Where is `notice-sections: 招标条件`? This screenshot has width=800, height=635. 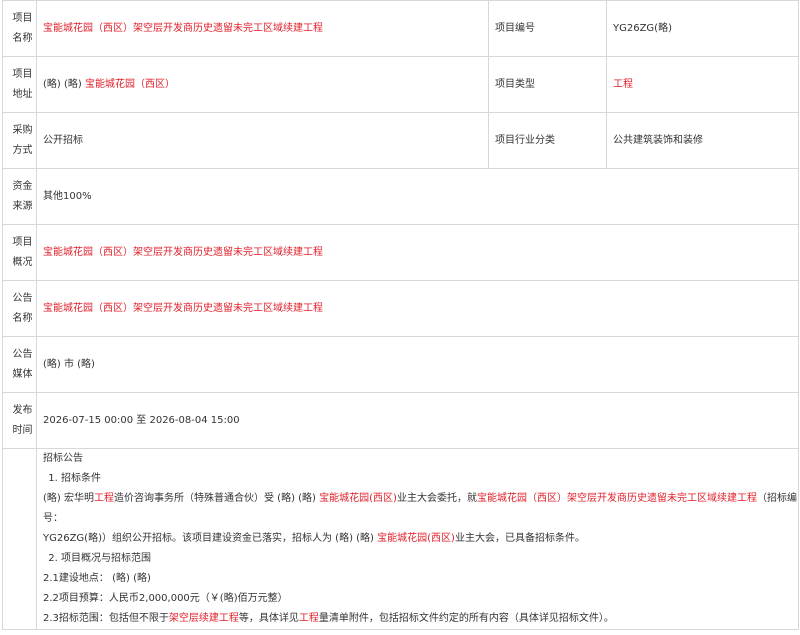 notice-sections: 招标条件 is located at coordinates (420, 479).